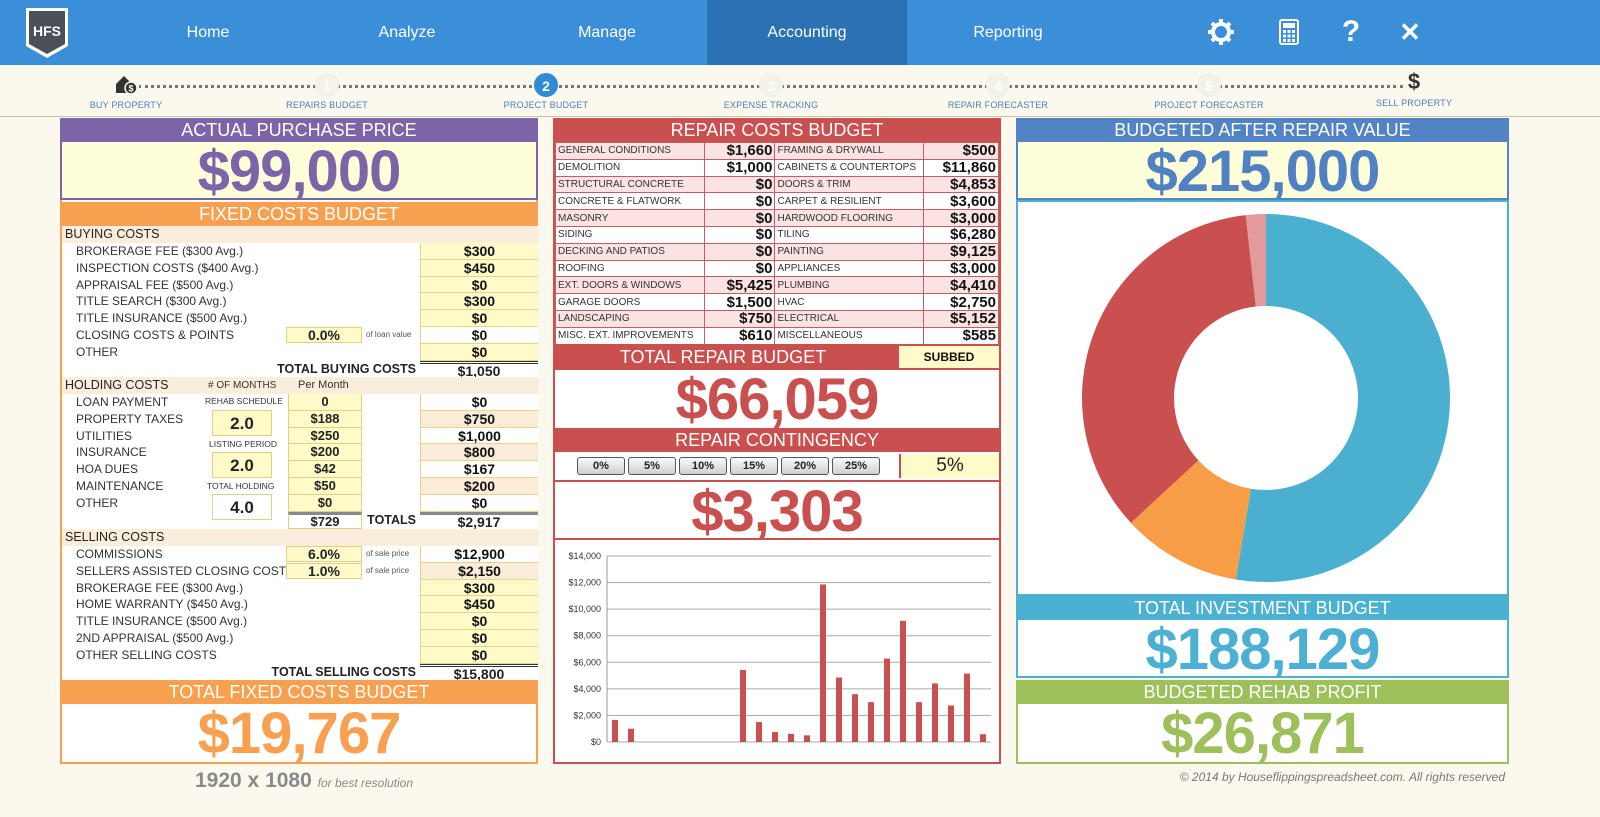 This screenshot has height=817, width=1600. Describe the element at coordinates (998, 105) in the screenshot. I see `step-label: REPAIR FORECASTER` at that location.